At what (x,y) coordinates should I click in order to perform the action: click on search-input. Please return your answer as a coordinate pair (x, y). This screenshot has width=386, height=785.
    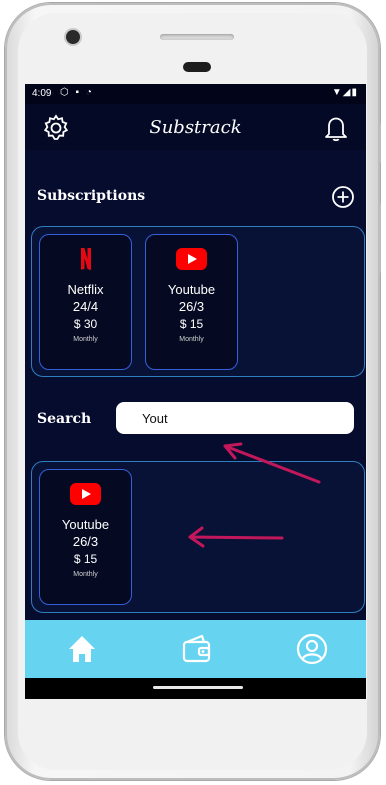
    Looking at the image, I should click on (235, 418).